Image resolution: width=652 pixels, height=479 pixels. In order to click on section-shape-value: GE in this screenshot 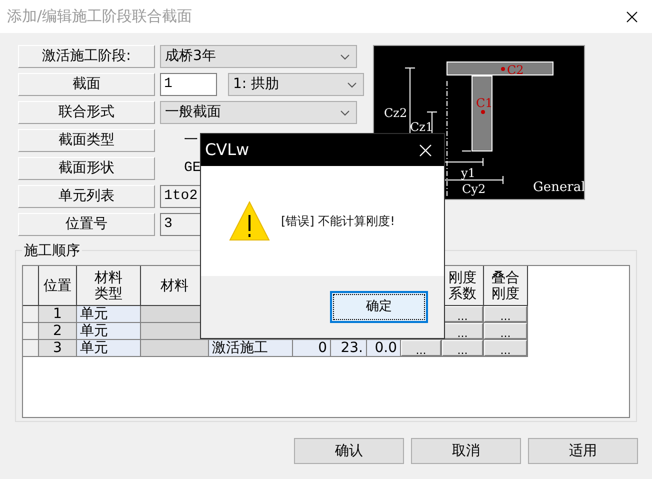, I will do `click(192, 168)`.